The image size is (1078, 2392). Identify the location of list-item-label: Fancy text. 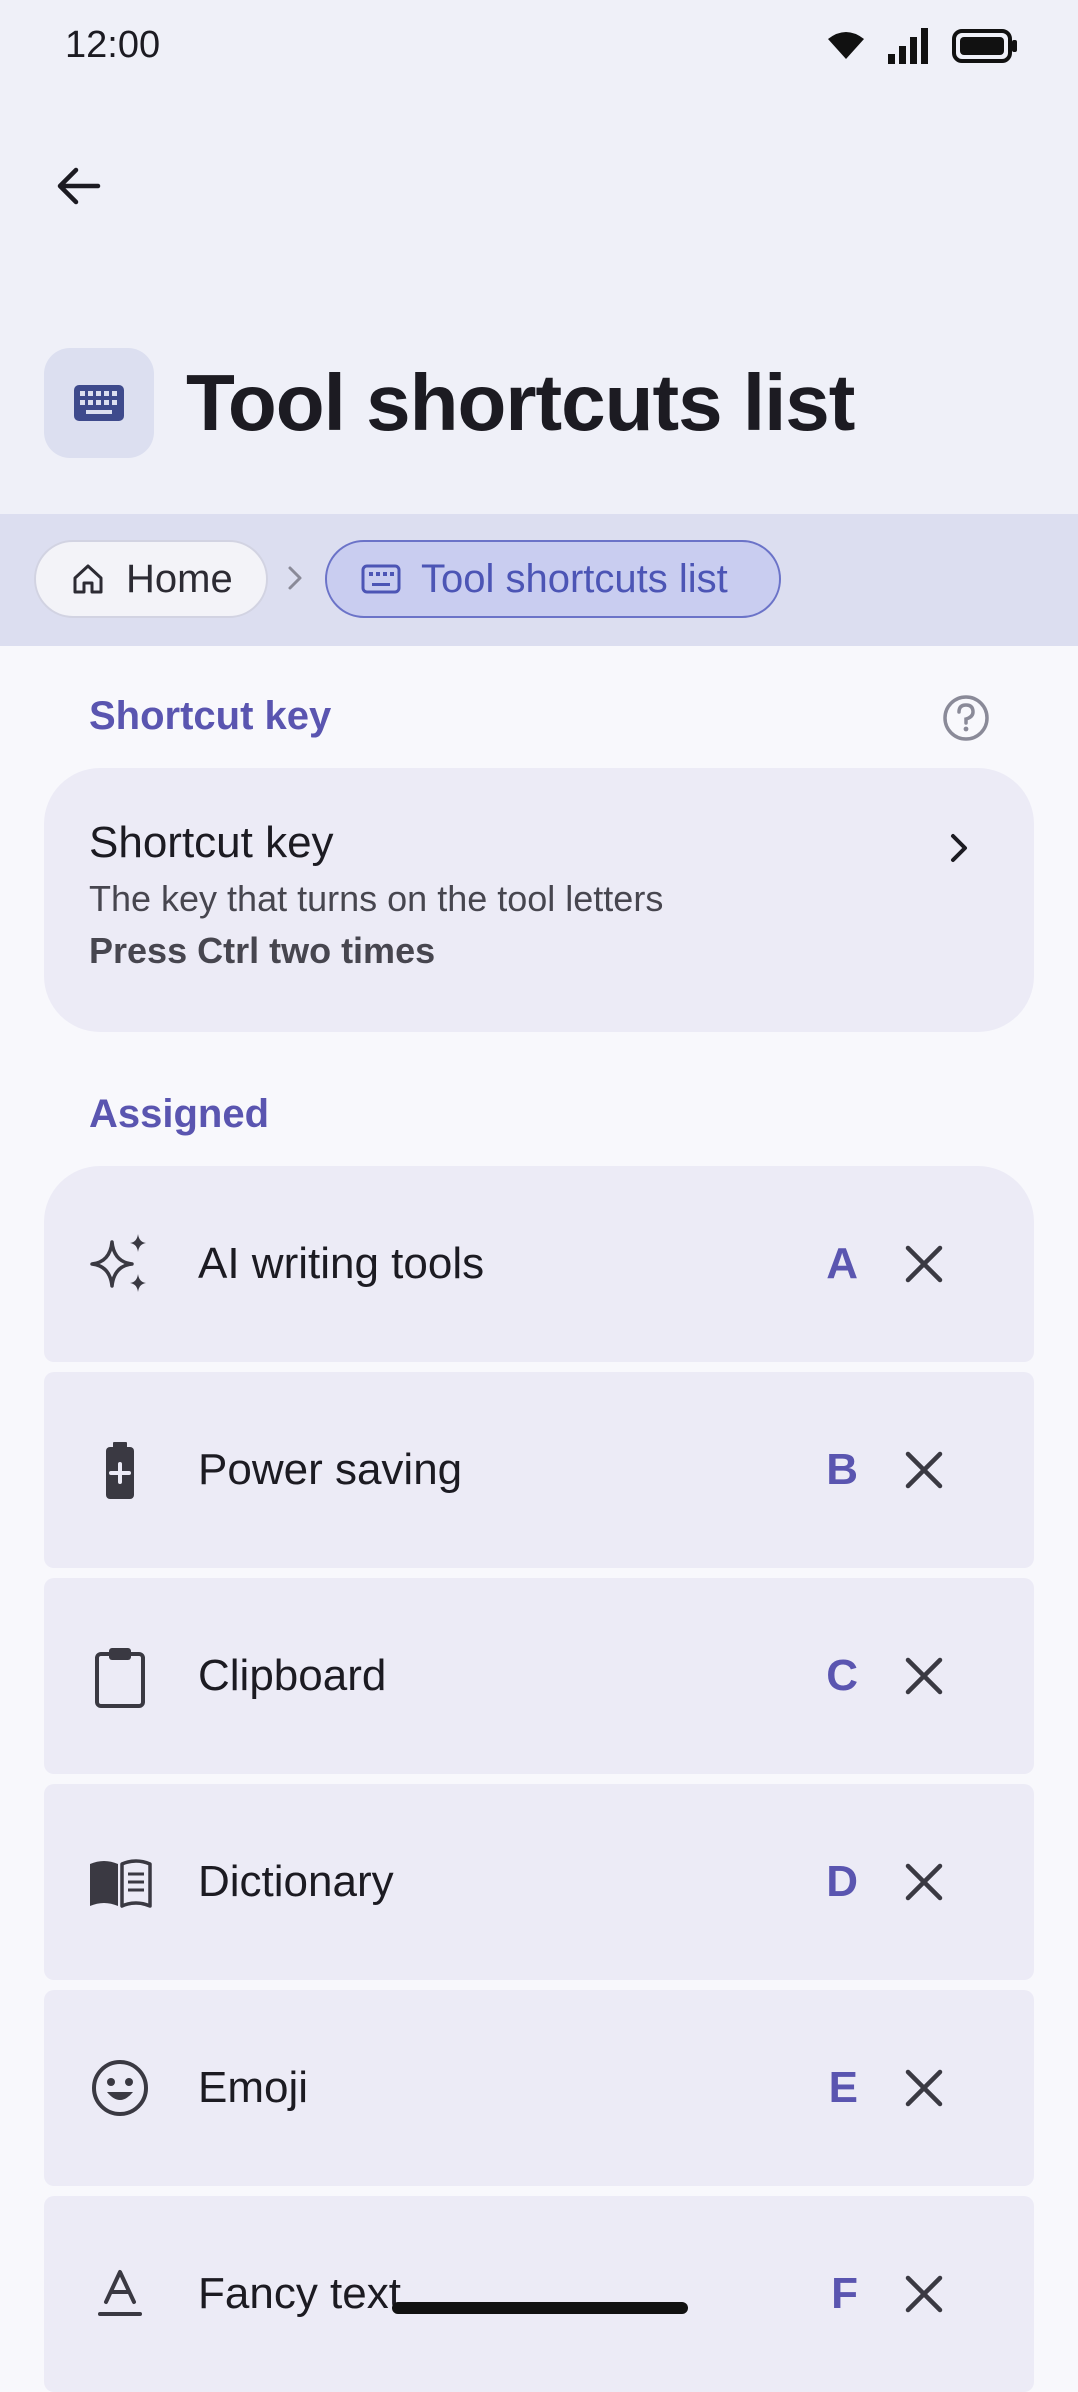
(299, 2293).